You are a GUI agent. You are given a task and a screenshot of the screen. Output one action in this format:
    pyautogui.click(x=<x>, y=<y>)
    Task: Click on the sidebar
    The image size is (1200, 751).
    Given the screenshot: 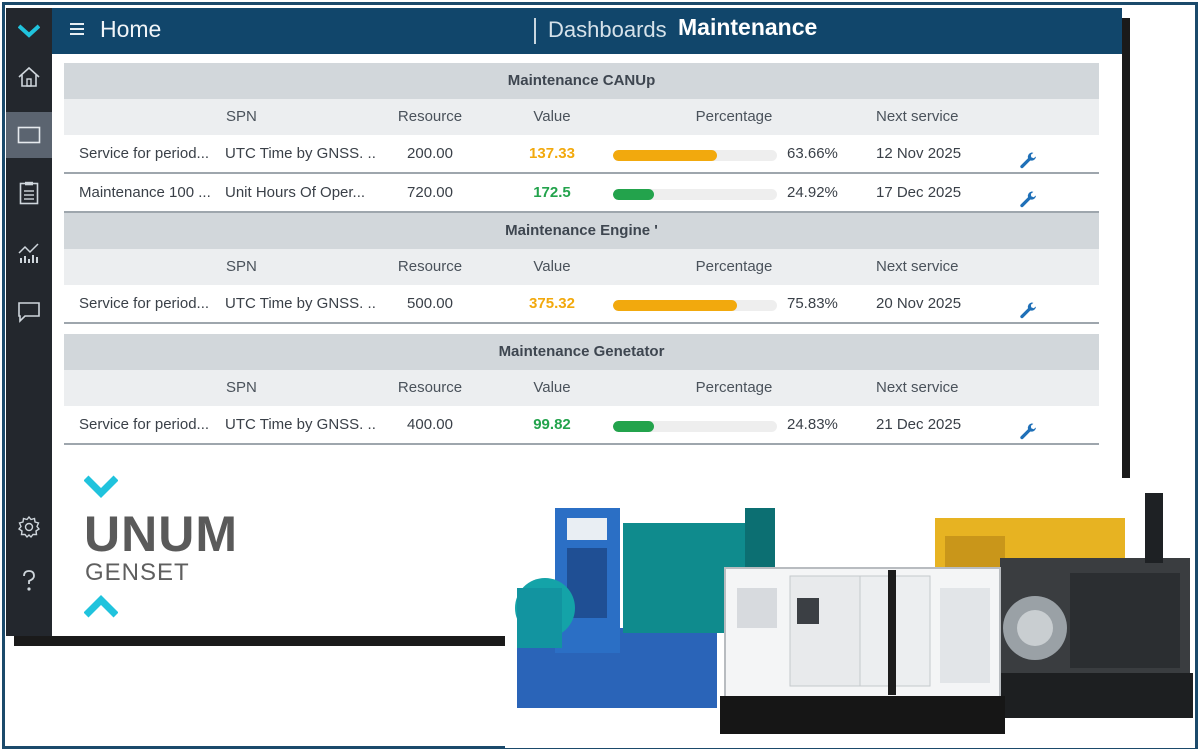 What is the action you would take?
    pyautogui.click(x=29, y=322)
    